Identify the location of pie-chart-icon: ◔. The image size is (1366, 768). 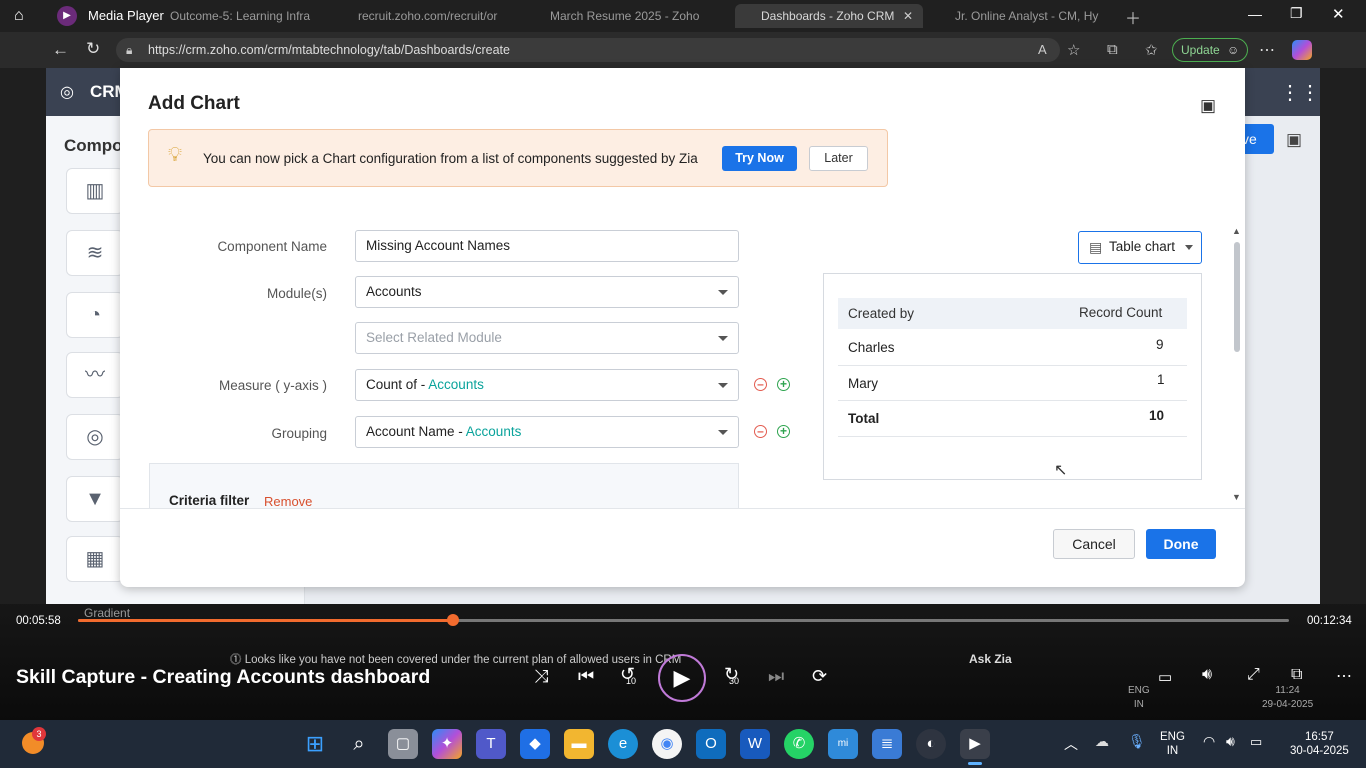
(95, 315).